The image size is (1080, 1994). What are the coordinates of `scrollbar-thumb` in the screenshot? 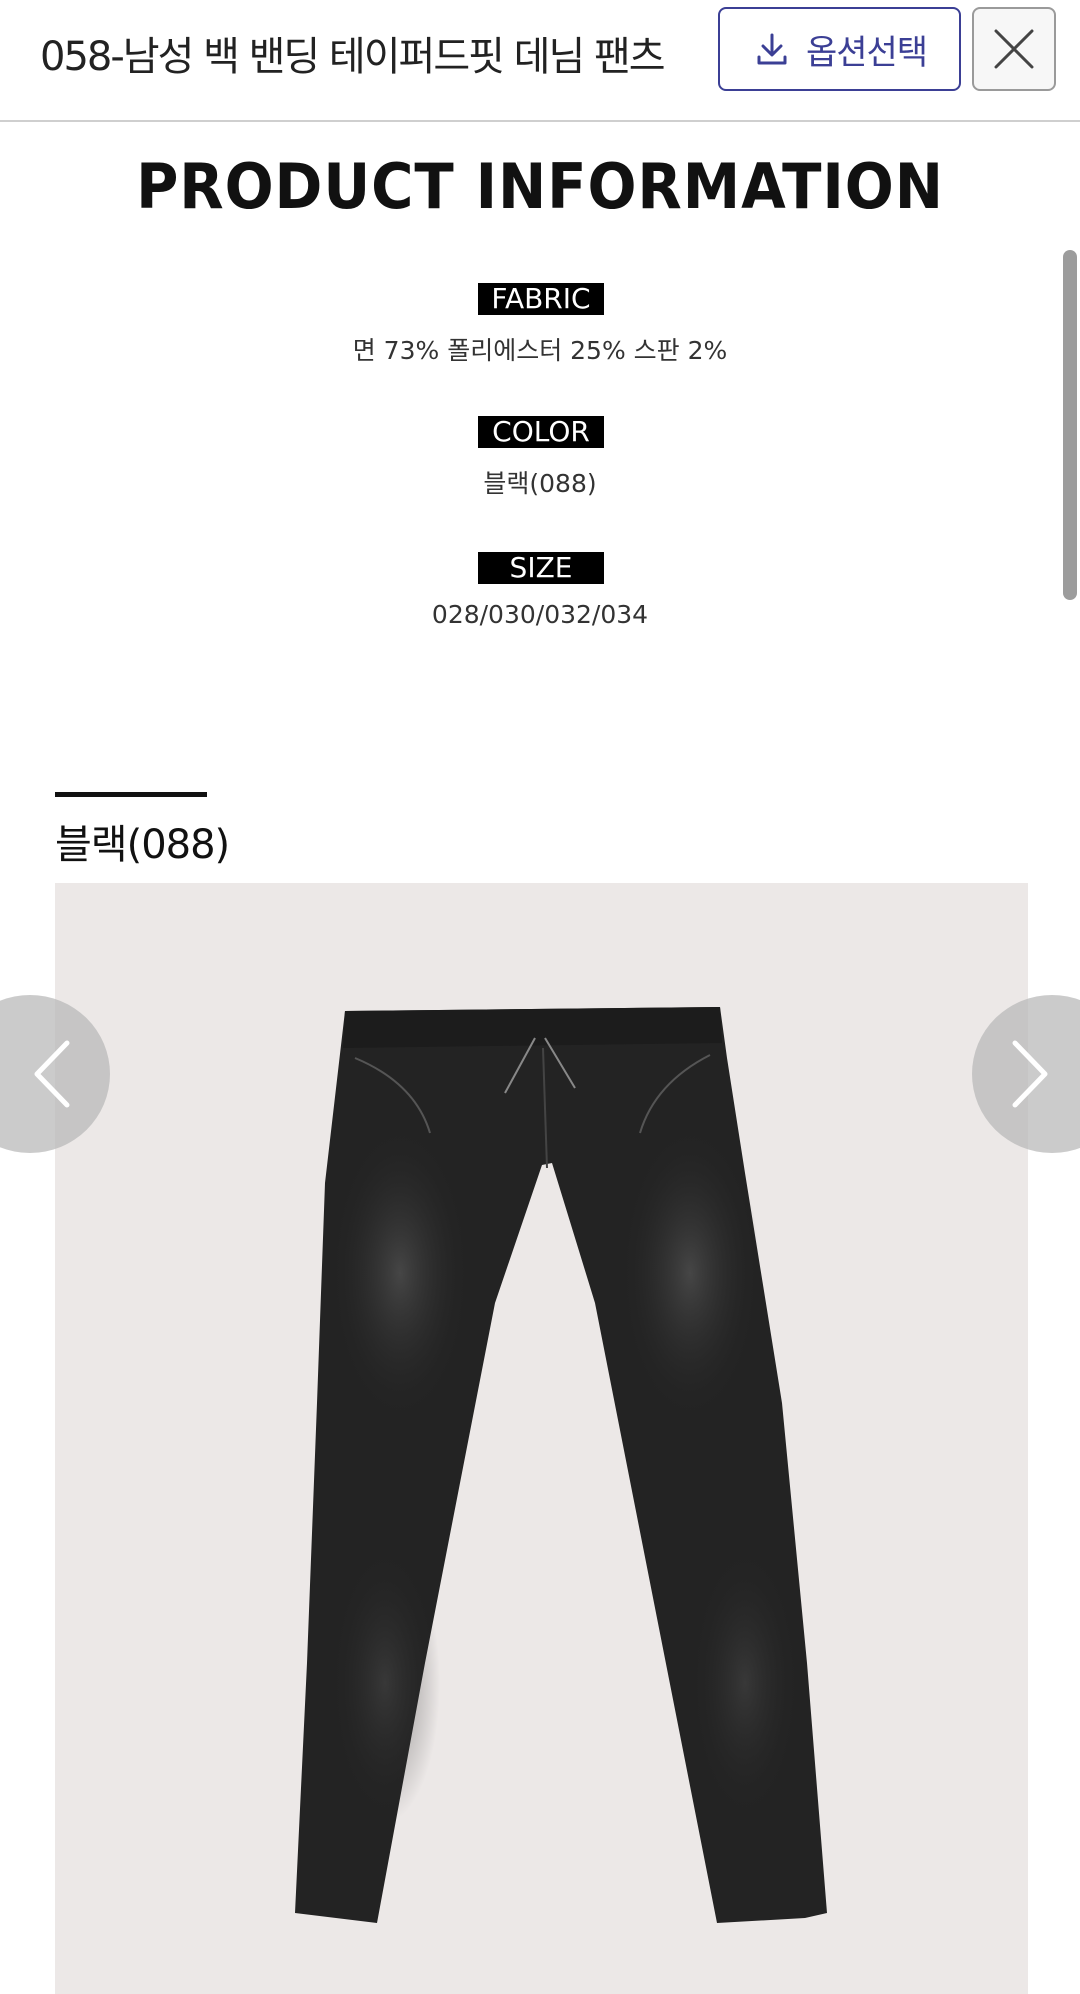 It's located at (1070, 425).